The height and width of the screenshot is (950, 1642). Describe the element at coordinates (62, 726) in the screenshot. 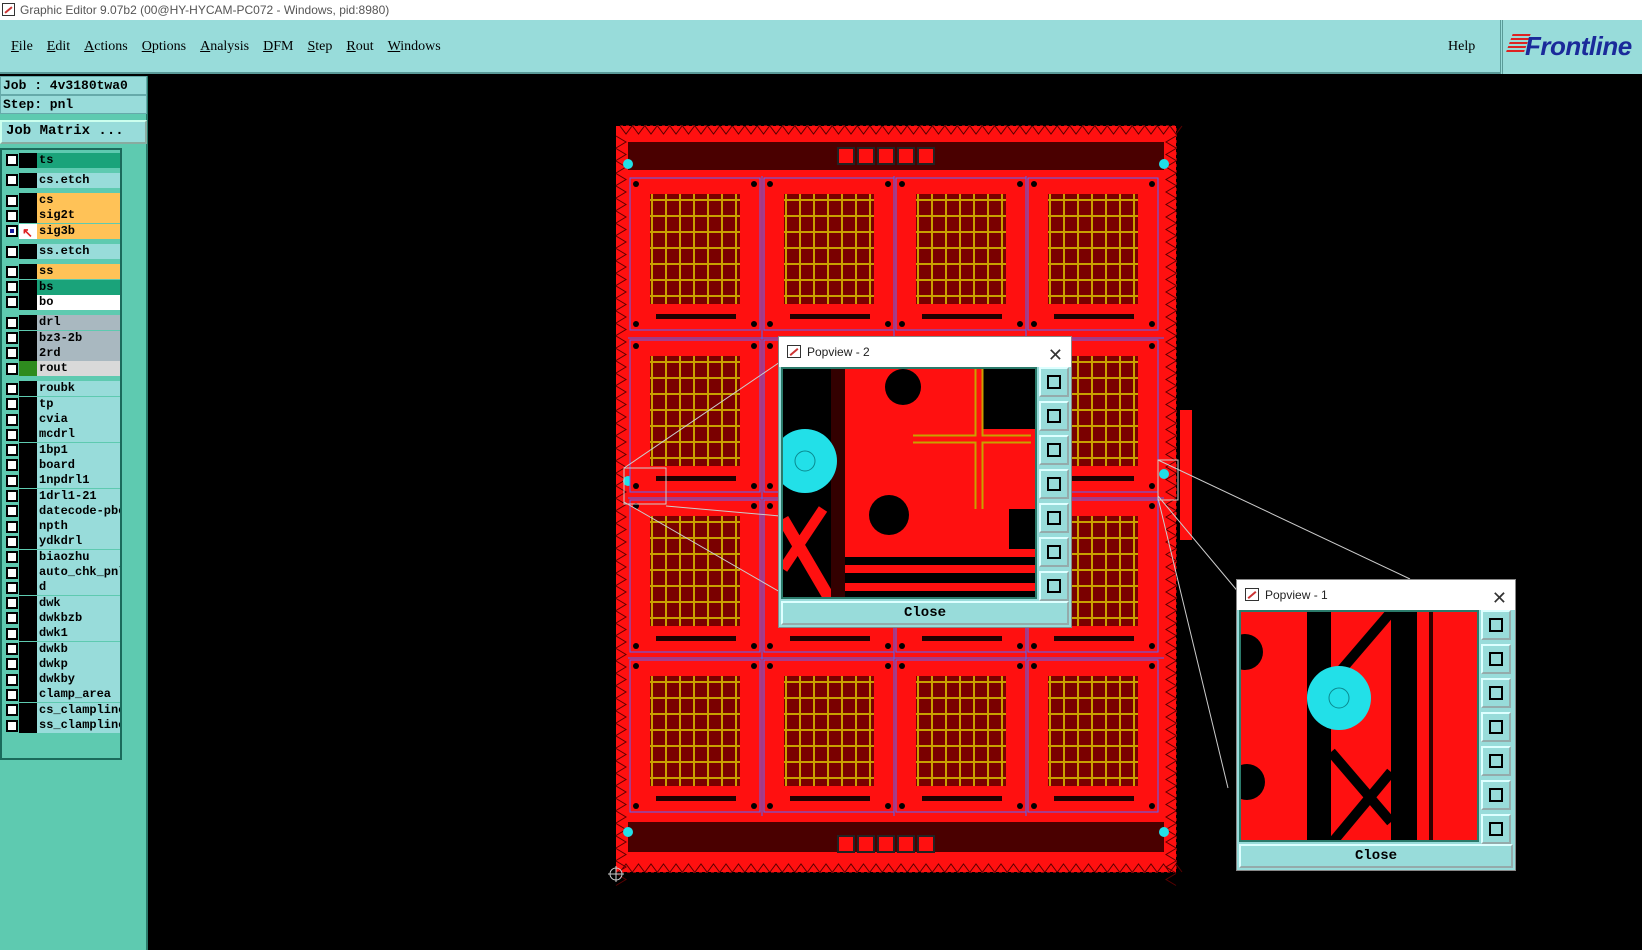

I see `layer-row-ss_clampline: ss_clampline` at that location.